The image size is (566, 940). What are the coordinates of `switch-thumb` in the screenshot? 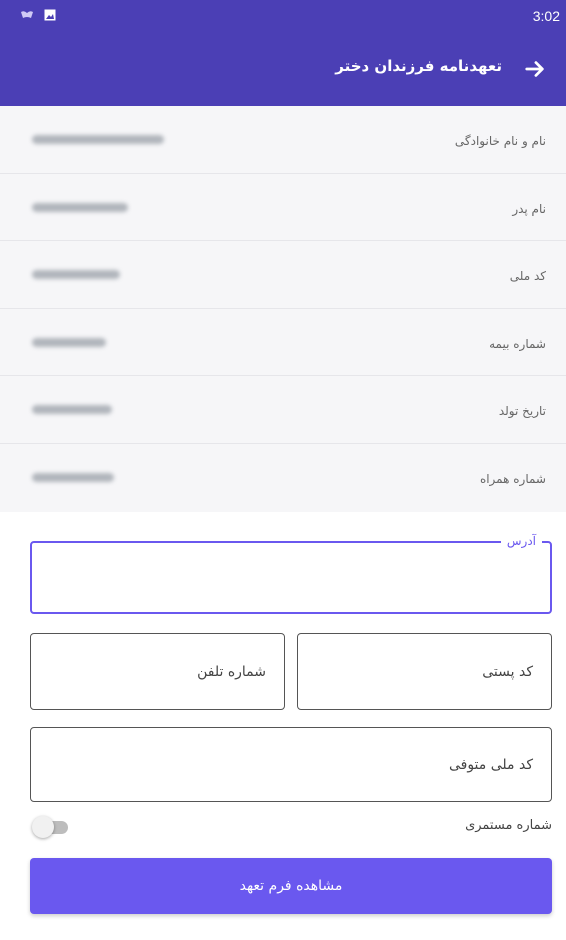 It's located at (43, 827).